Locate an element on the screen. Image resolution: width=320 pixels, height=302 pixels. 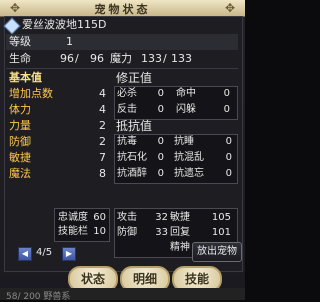
counter-value: 0 is located at coordinates (160, 109).